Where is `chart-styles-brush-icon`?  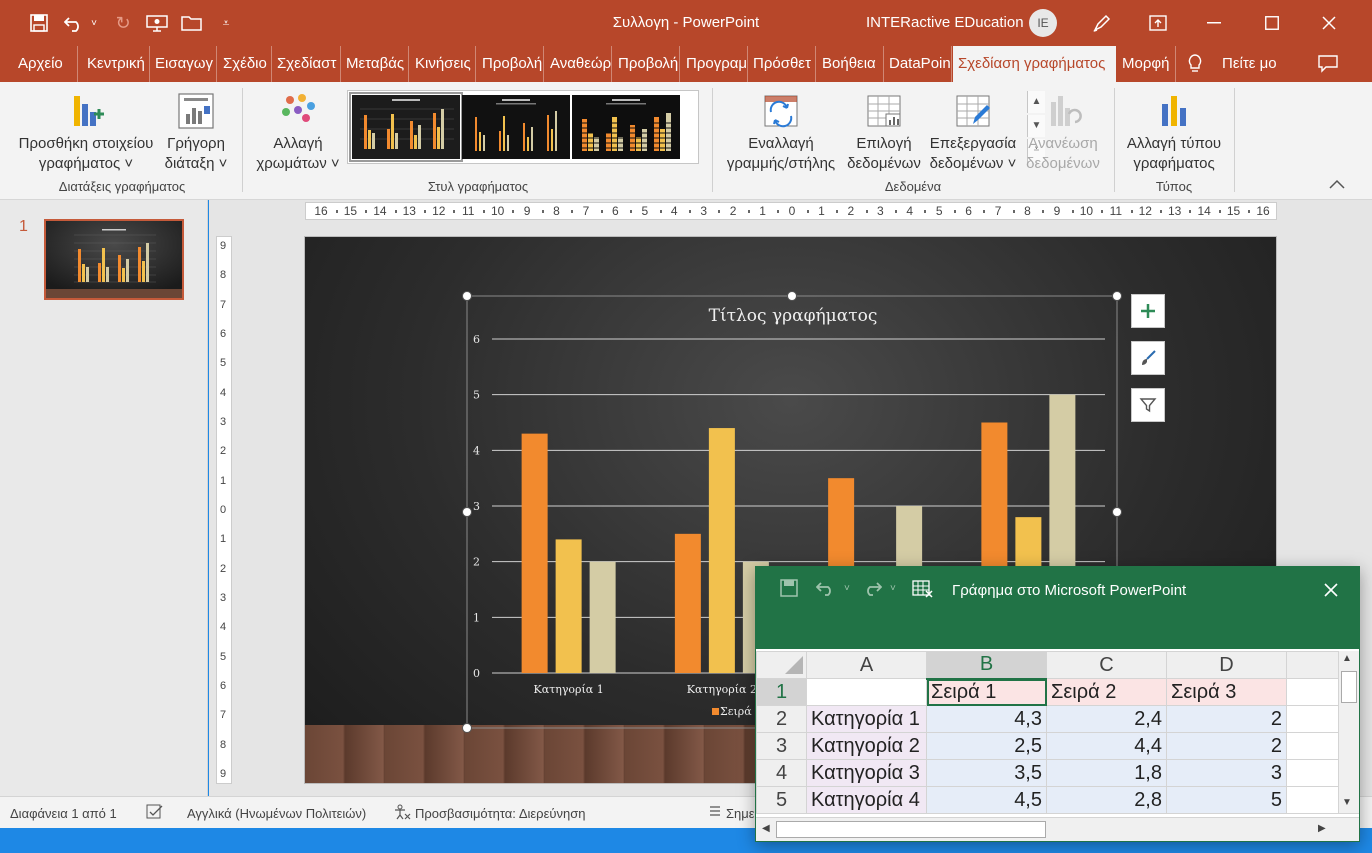
chart-styles-brush-icon is located at coordinates (1148, 358).